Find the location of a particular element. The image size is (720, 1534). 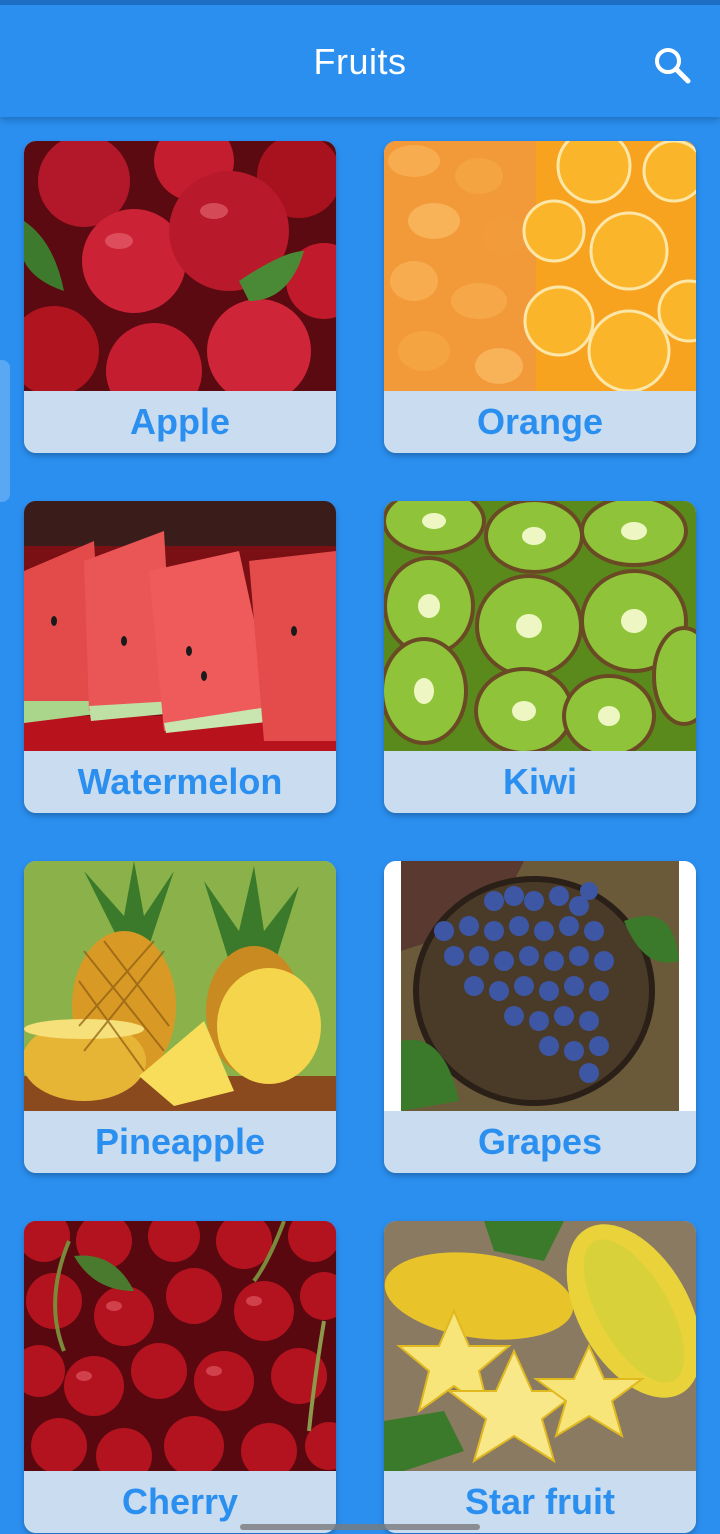

fruit-card-grapes: Grapes is located at coordinates (540, 1017).